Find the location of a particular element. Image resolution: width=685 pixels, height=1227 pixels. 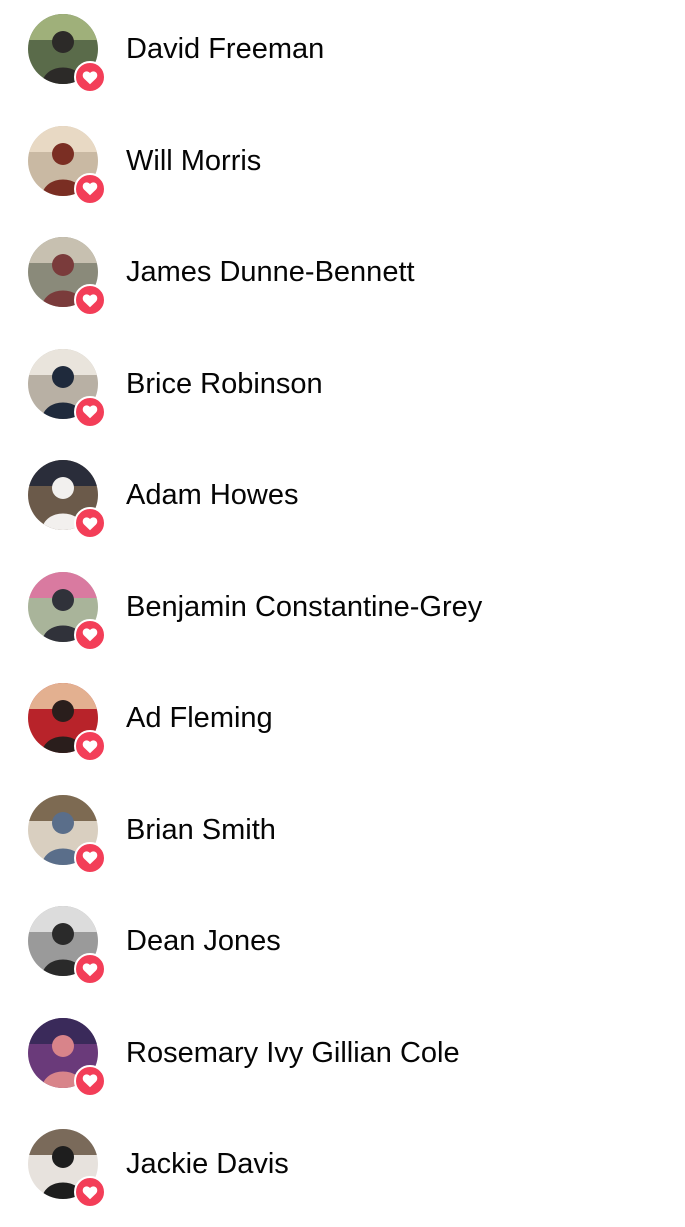

reaction-row-10: Rosemary Ivy Gillian Cole is located at coordinates (342, 1060).